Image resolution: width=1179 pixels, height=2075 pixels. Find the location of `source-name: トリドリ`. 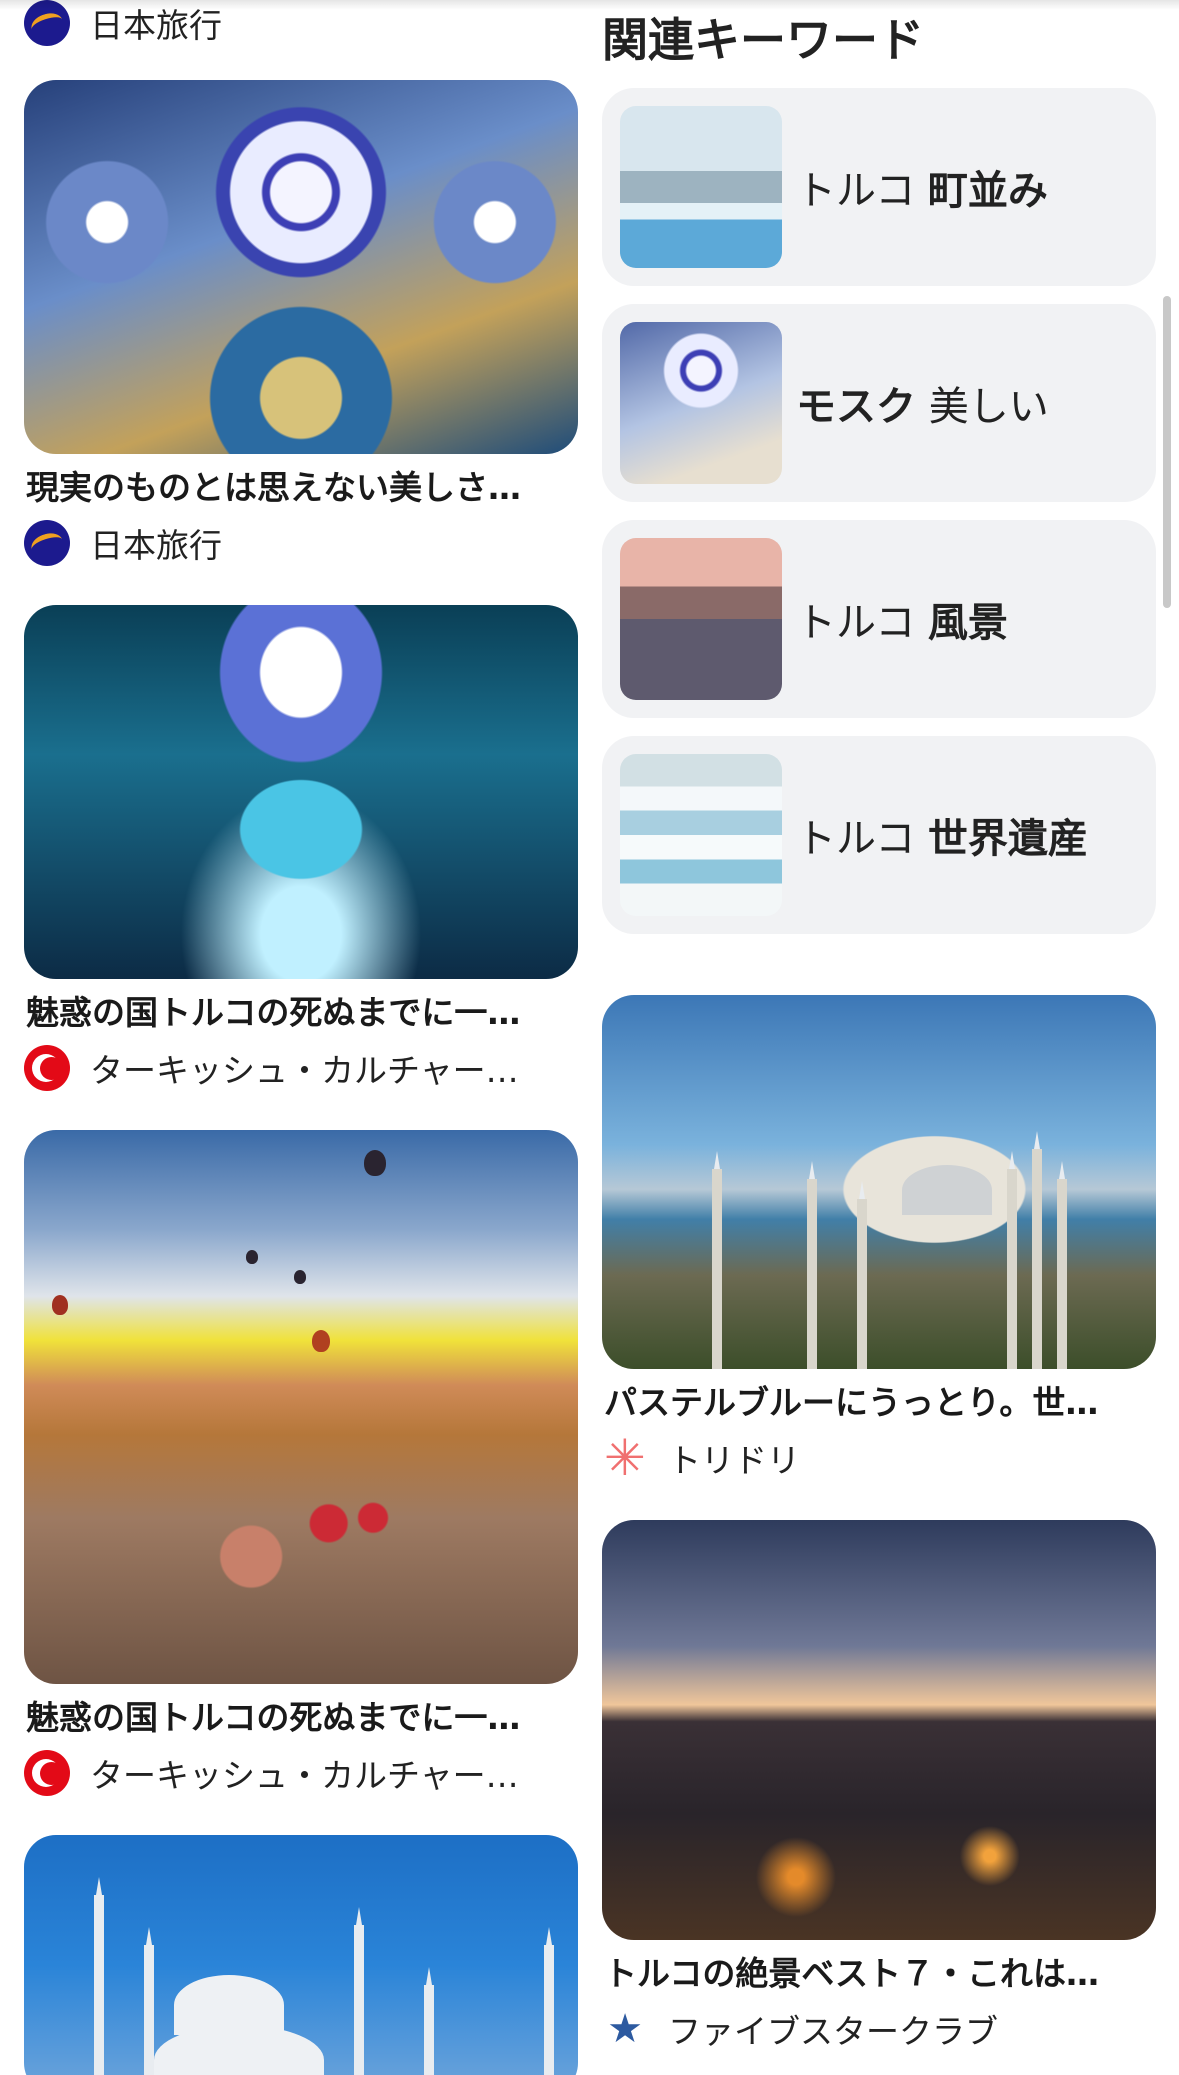

source-name: トリドリ is located at coordinates (734, 1460).